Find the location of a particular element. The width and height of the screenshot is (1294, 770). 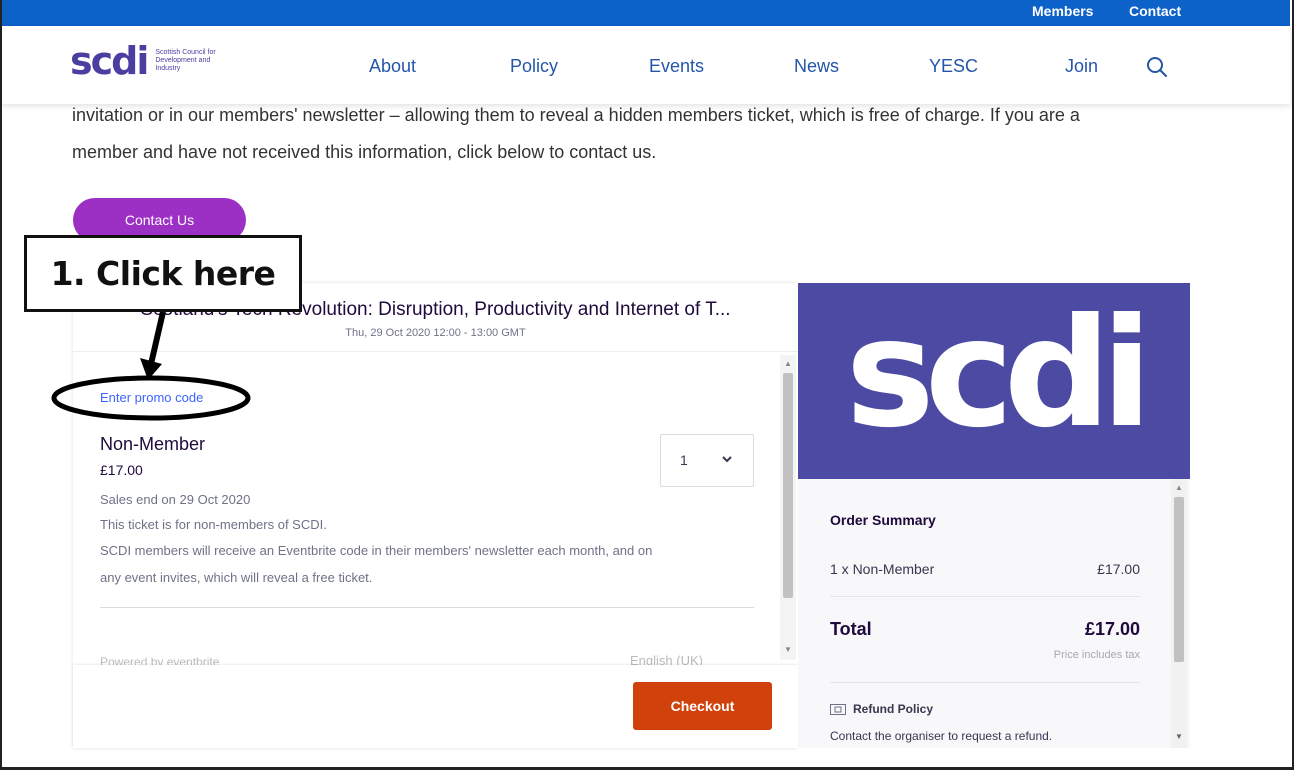

refund-policy-icon is located at coordinates (838, 709).